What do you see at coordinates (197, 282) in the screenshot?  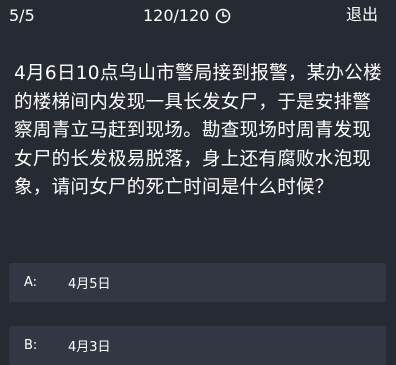 I see `option-a: A: 4月5日` at bounding box center [197, 282].